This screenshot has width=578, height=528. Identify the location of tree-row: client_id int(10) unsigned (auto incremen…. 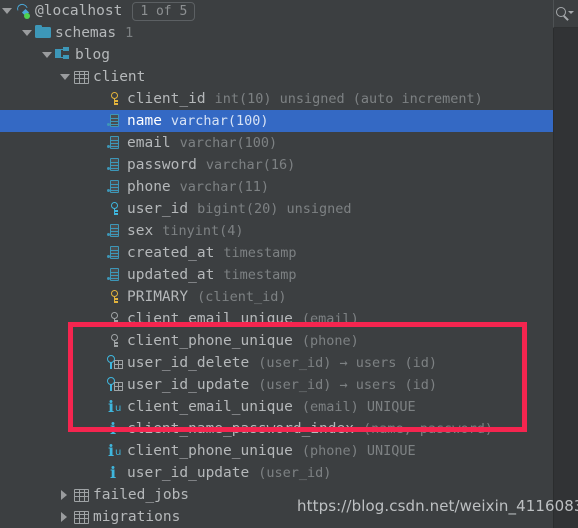
(276, 99).